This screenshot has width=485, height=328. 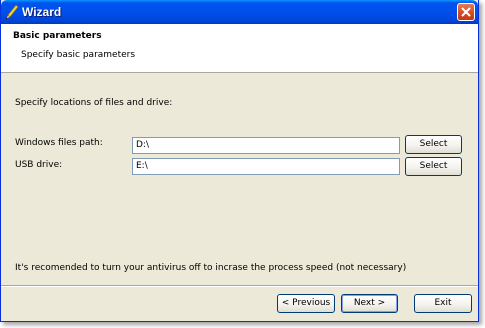 I want to click on page-subtitle: Specify basic parameters, so click(x=78, y=55).